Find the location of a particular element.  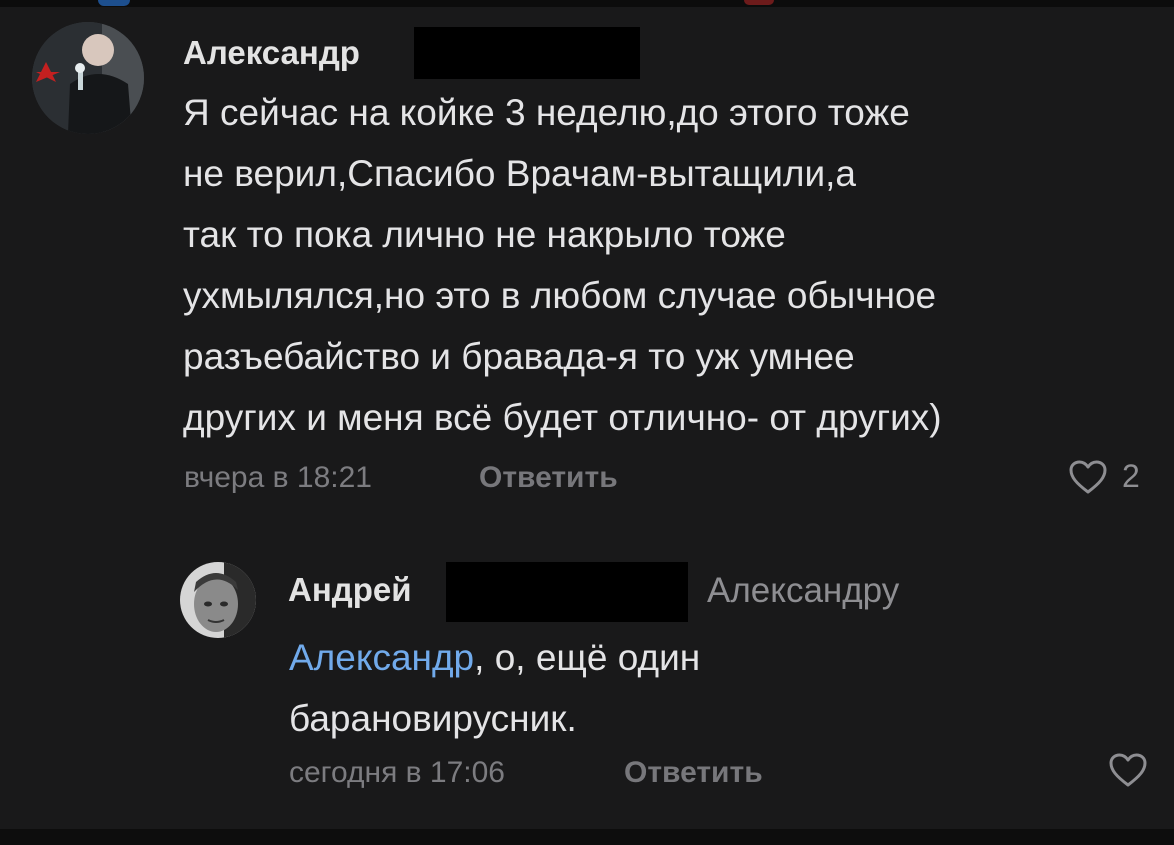

like-button: 2 is located at coordinates (1104, 476).